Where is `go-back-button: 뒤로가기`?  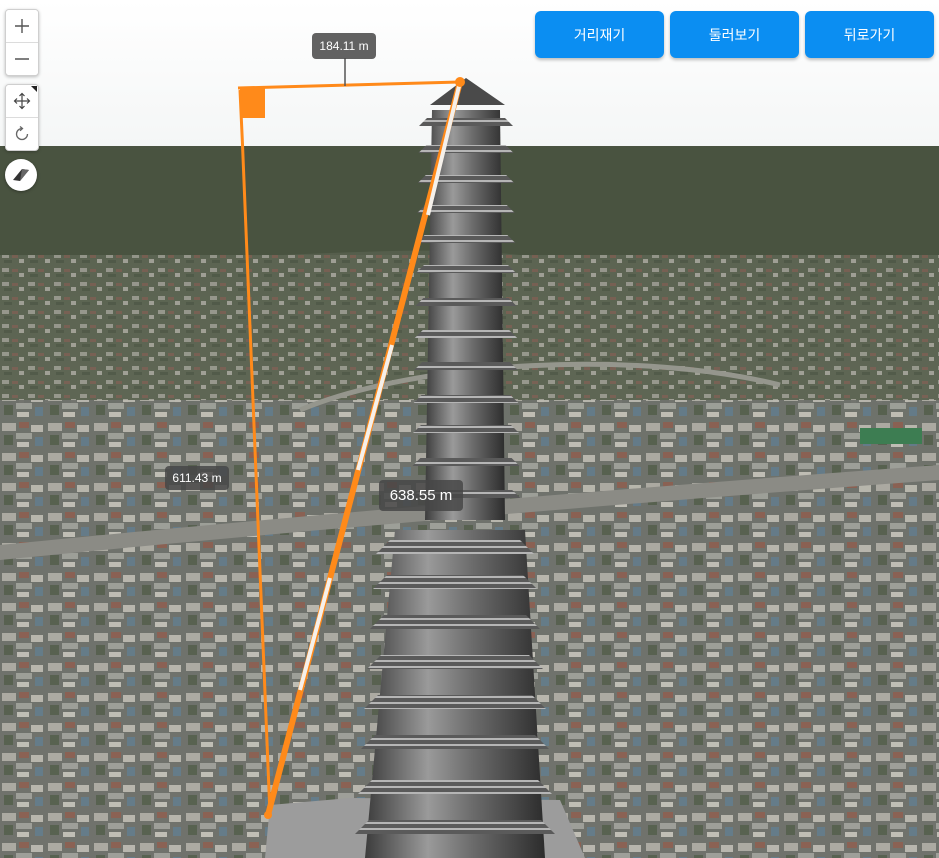
go-back-button: 뒤로가기 is located at coordinates (869, 34).